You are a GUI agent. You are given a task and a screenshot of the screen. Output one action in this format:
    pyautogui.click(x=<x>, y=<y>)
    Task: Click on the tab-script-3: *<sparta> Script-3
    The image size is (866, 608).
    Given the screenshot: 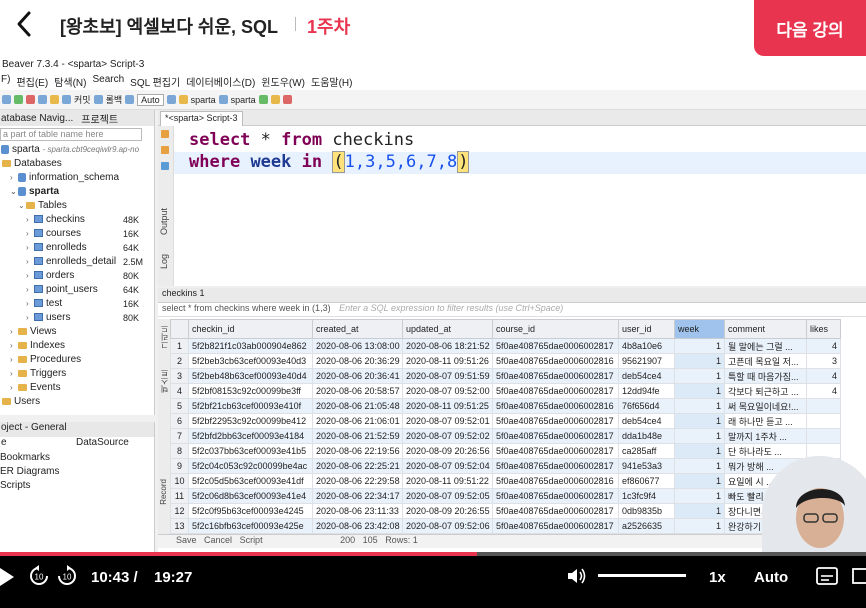 What is the action you would take?
    pyautogui.click(x=201, y=118)
    